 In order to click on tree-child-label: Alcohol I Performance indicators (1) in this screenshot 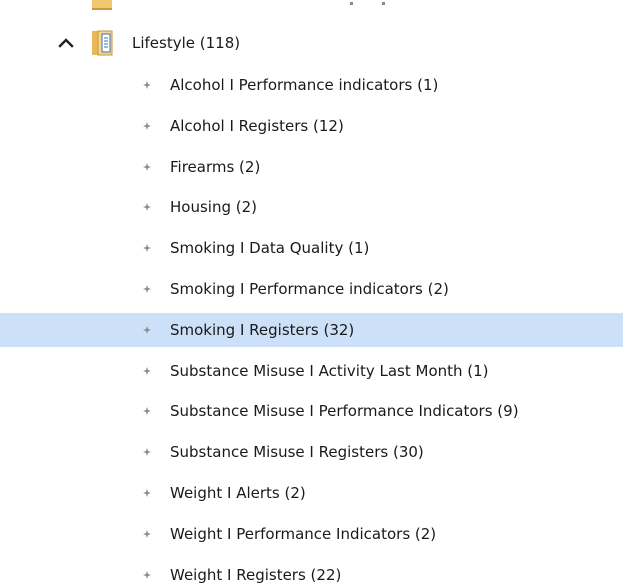, I will do `click(304, 85)`.